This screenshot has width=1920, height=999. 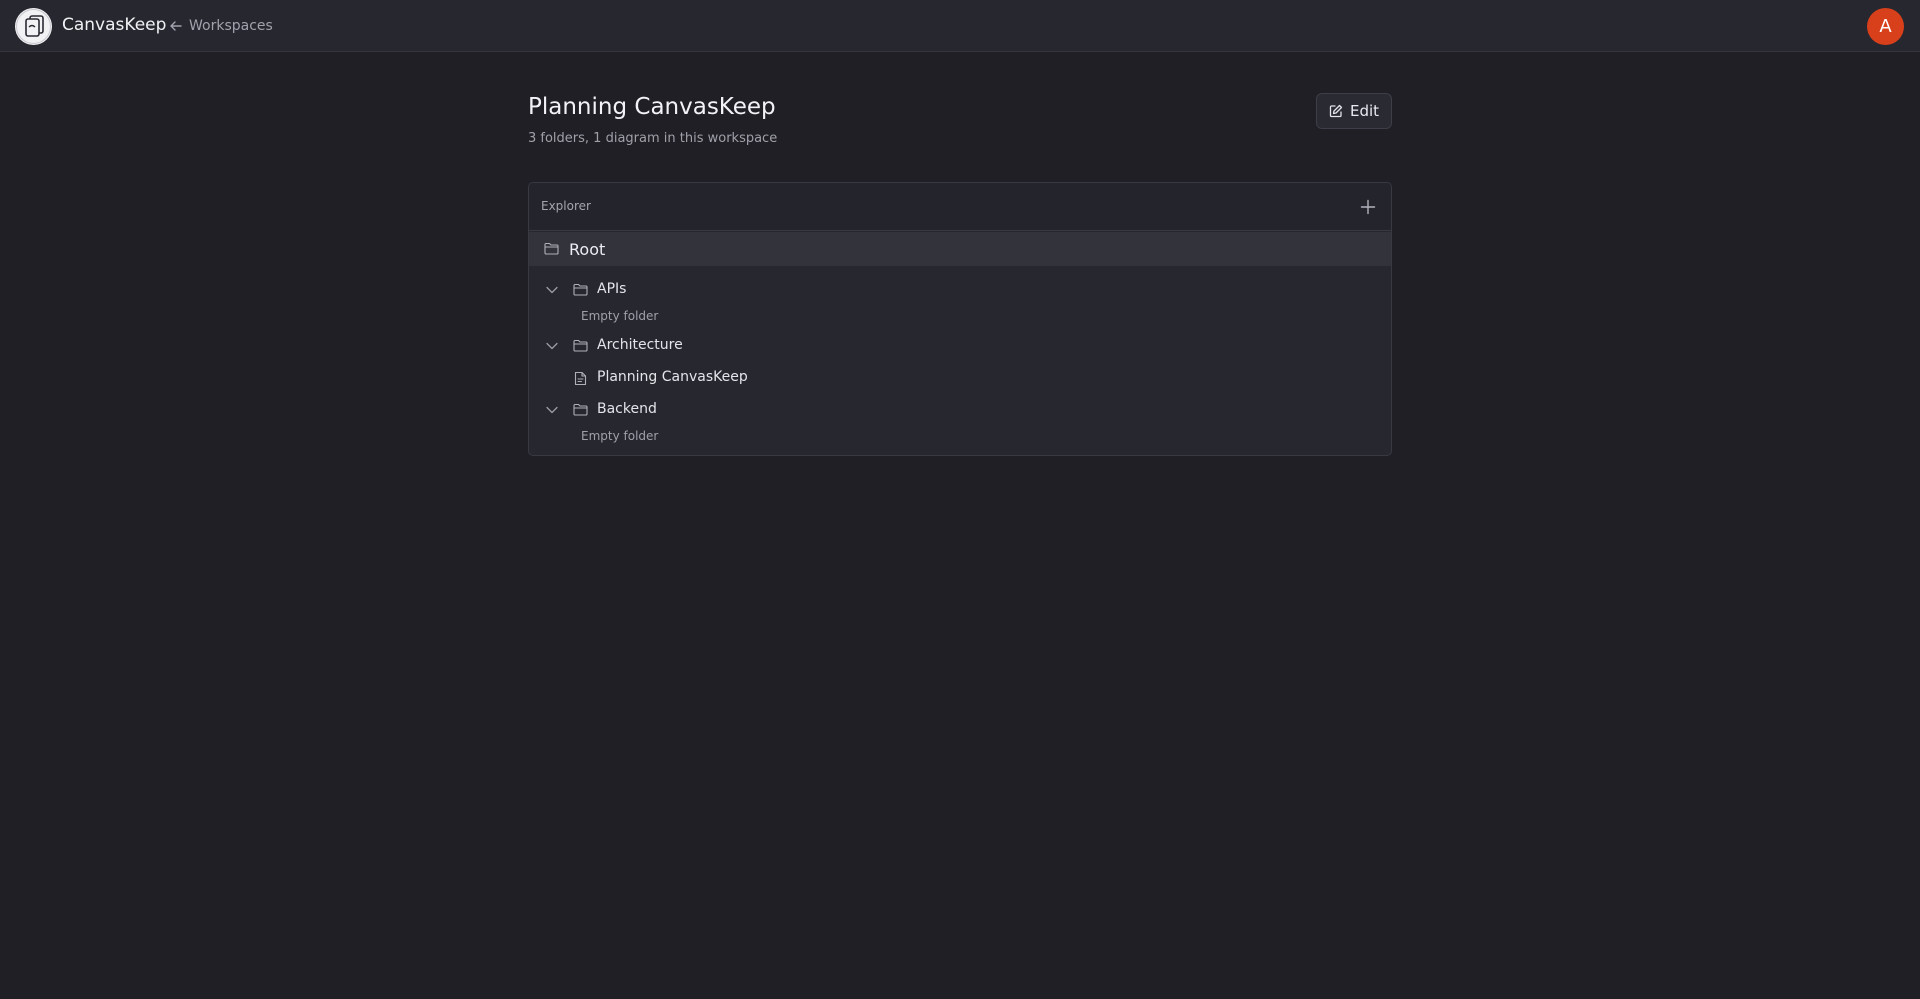 What do you see at coordinates (653, 138) in the screenshot?
I see `workspace-summary: 3 folders, 1 diagram in this workspace` at bounding box center [653, 138].